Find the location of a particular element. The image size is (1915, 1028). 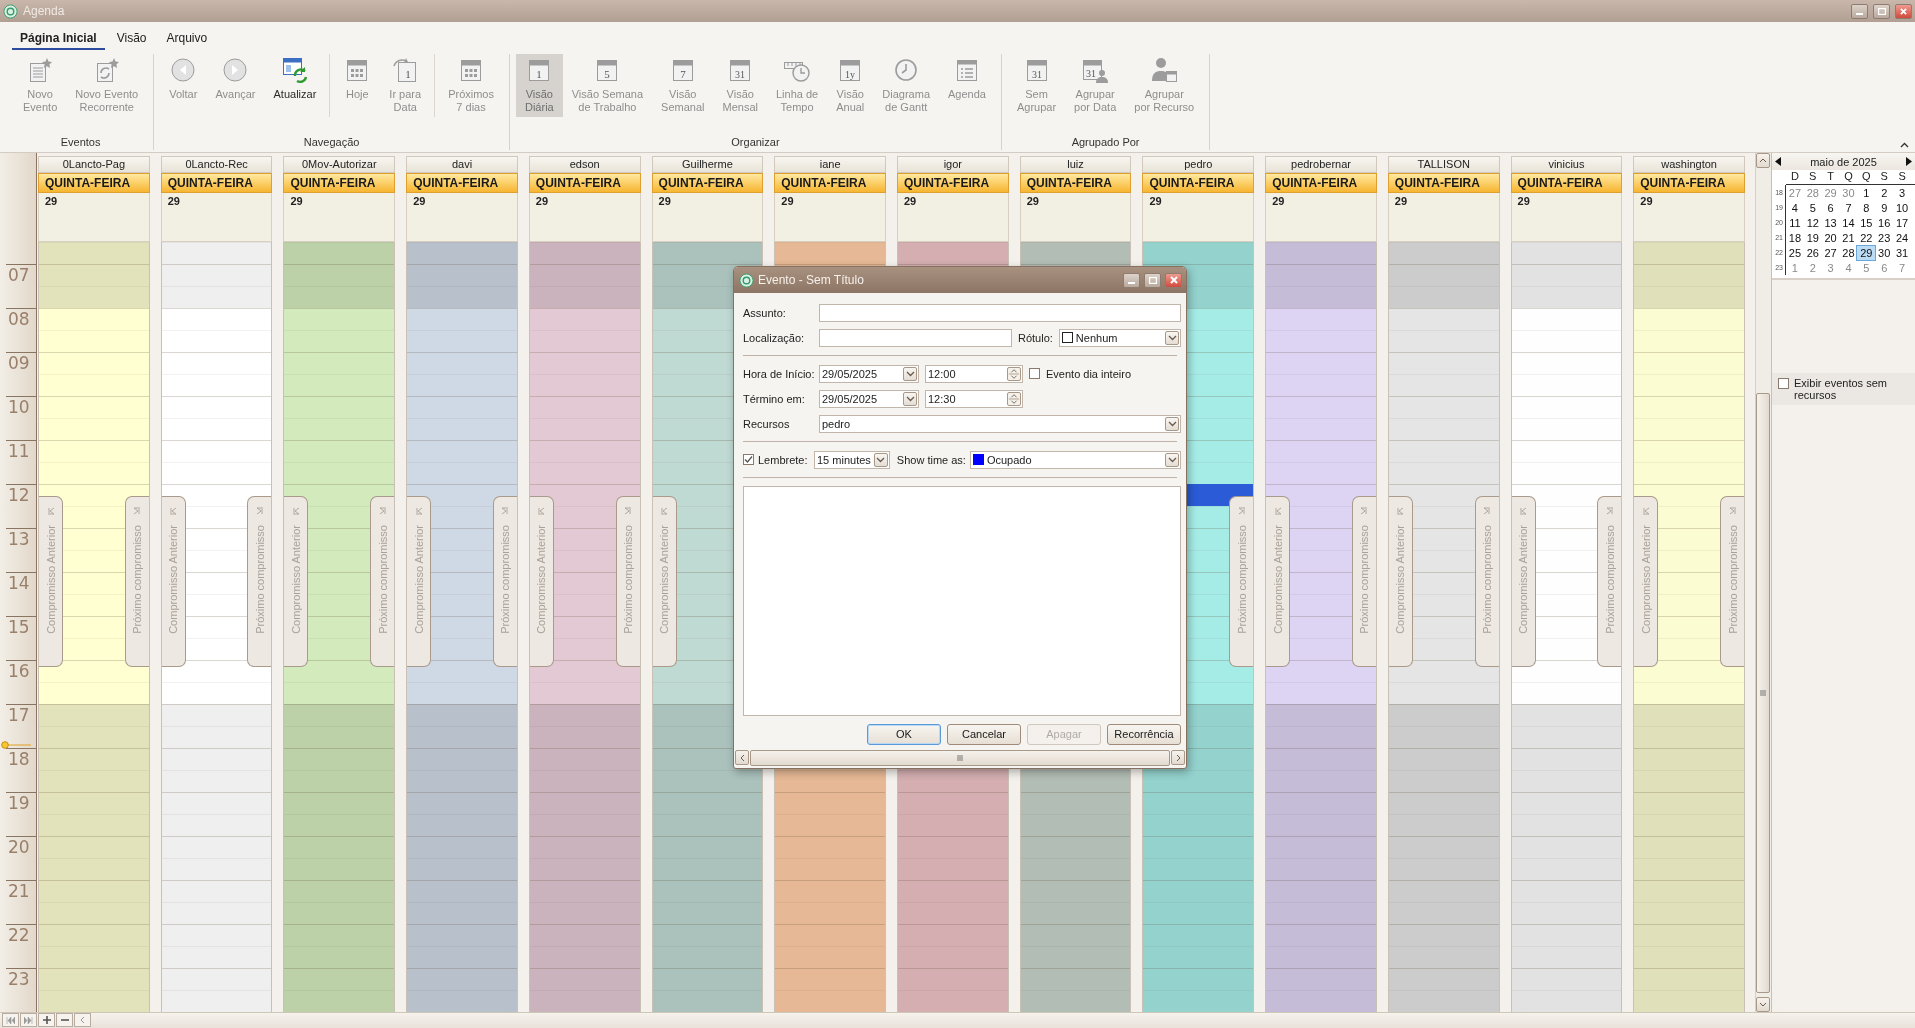

resource-header: Guilherme is located at coordinates (707, 164).